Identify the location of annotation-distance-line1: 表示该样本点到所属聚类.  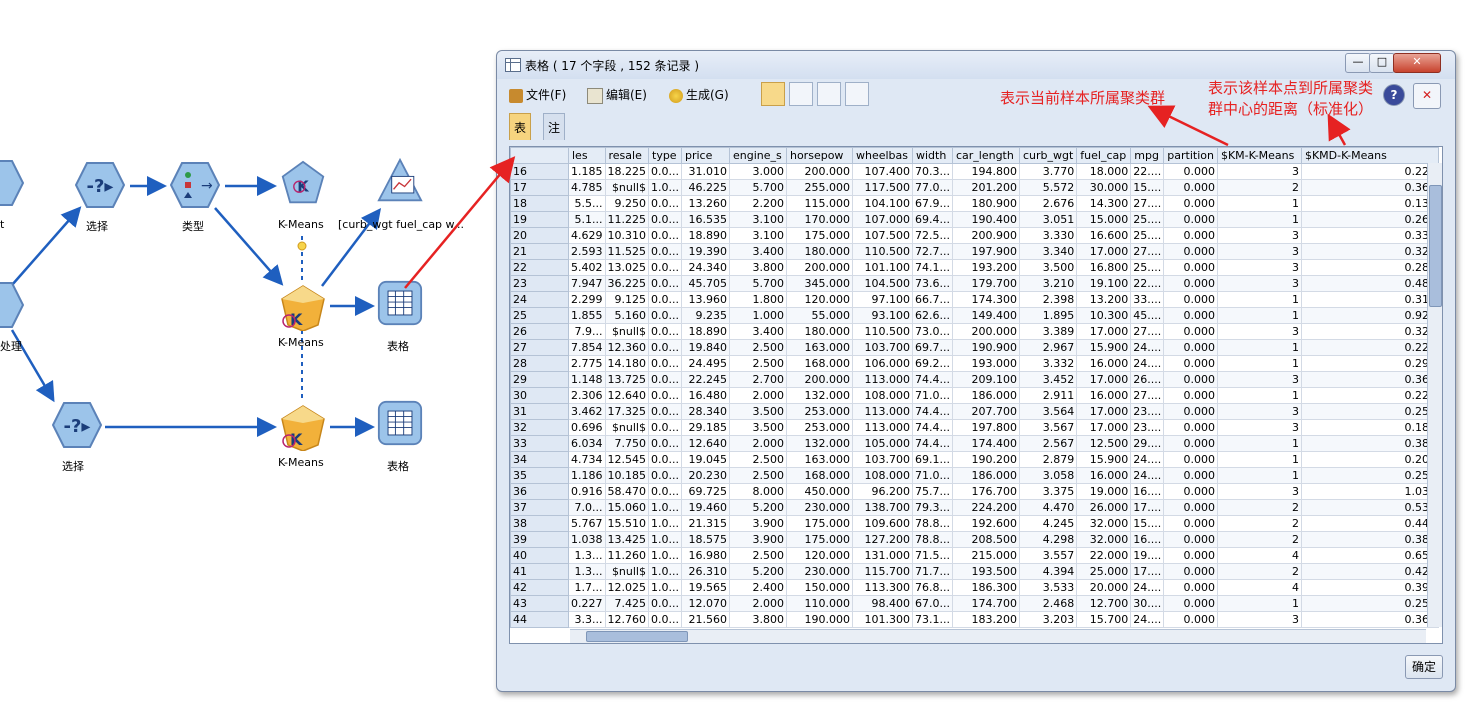
(1291, 88).